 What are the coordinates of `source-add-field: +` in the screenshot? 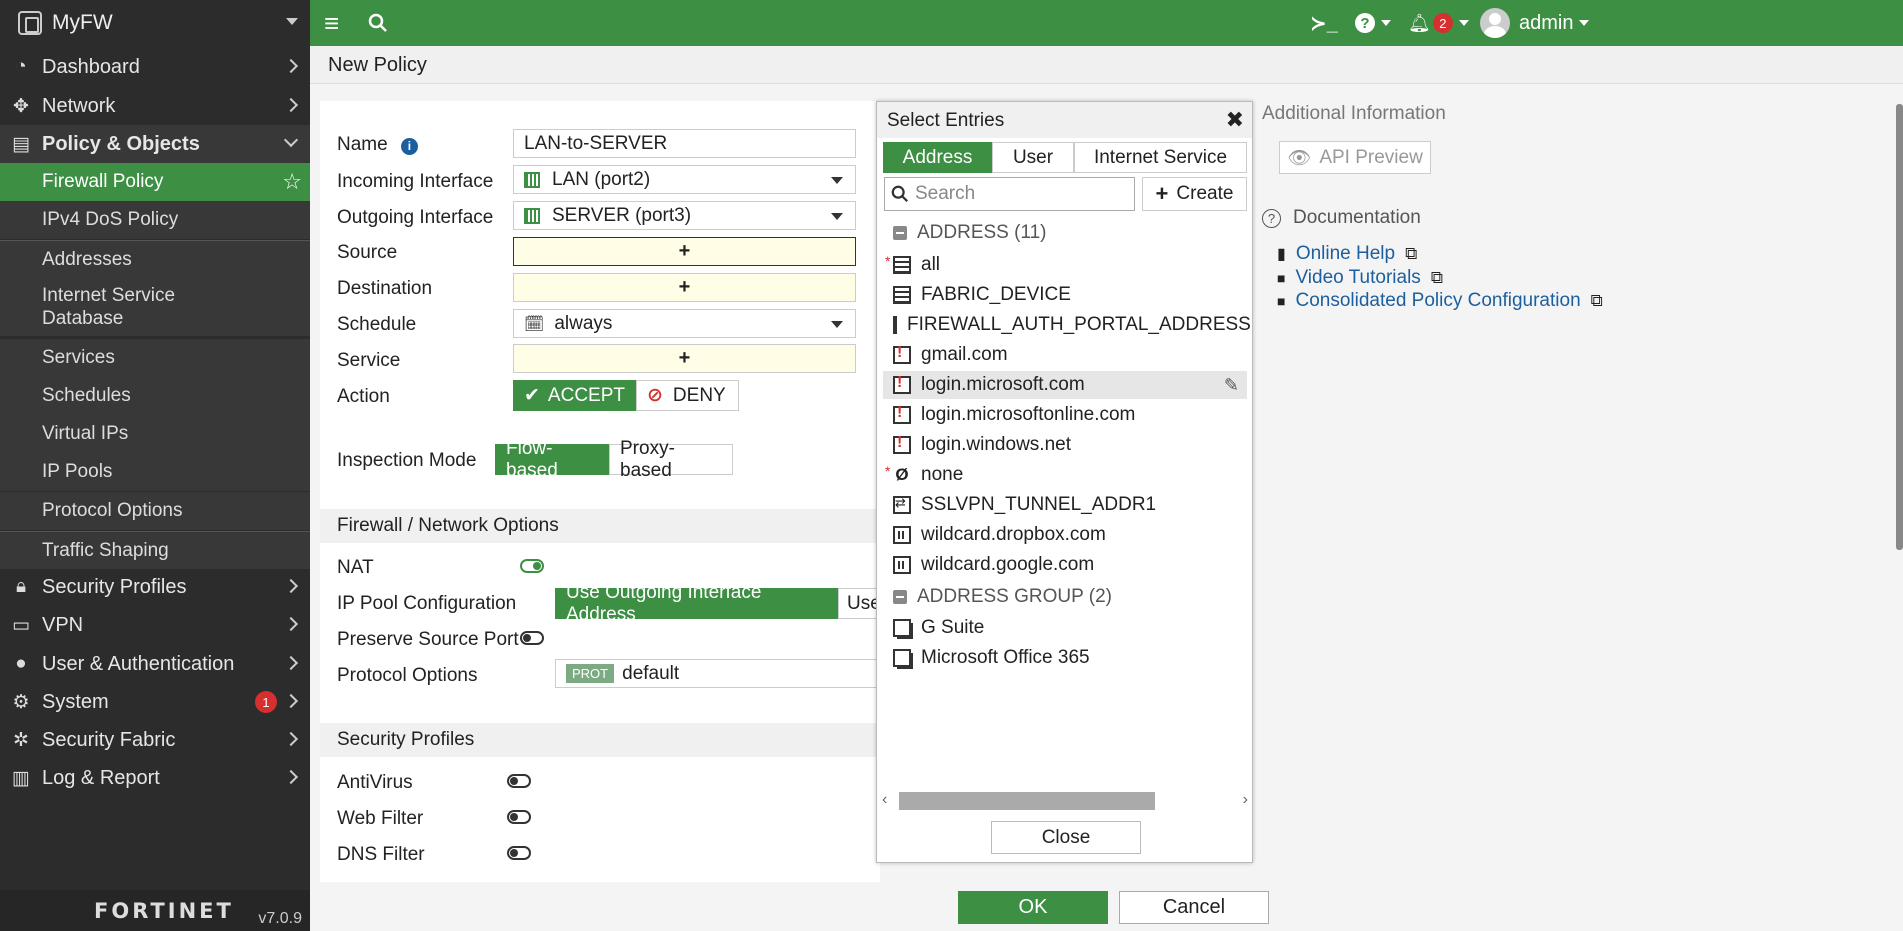 It's located at (684, 251).